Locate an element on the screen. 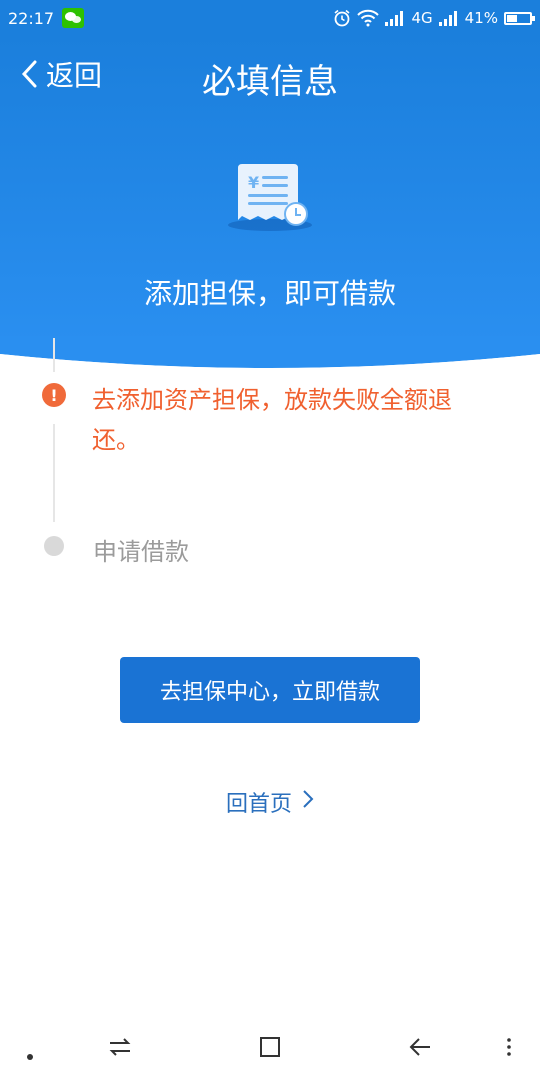 The width and height of the screenshot is (540, 1080). step-connector-top is located at coordinates (54, 355).